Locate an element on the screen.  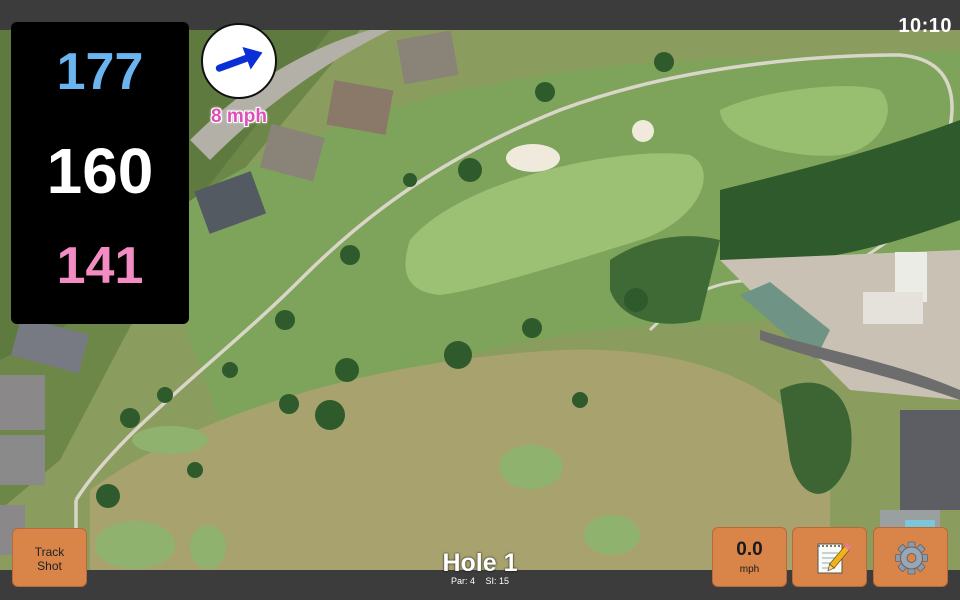
track-shot-button: Track Shot is located at coordinates (49, 557).